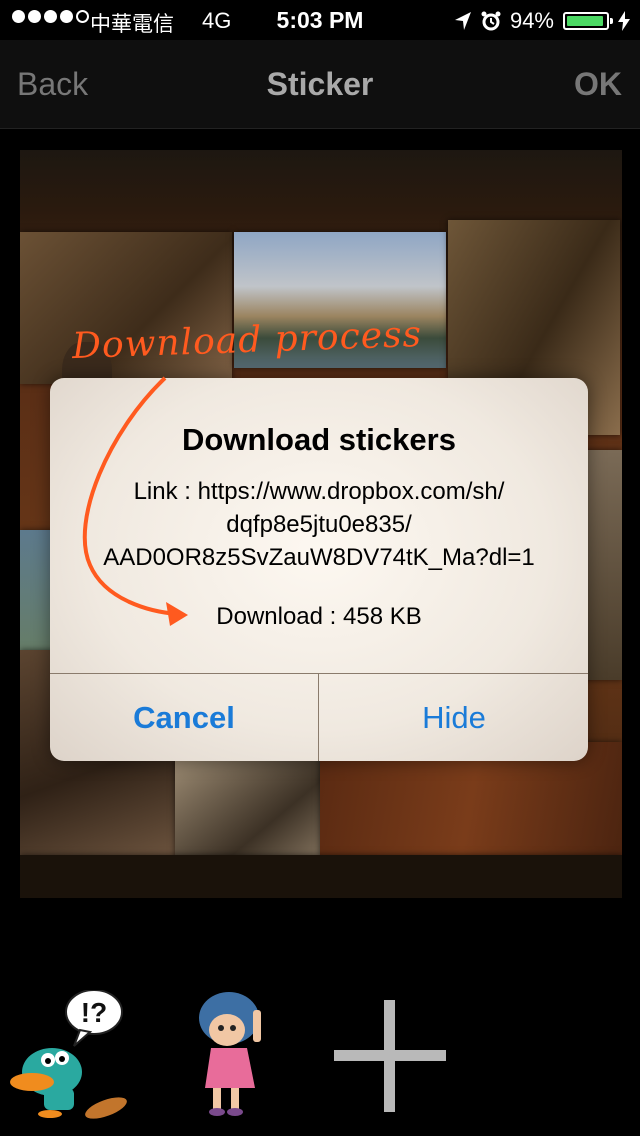  Describe the element at coordinates (320, 20) in the screenshot. I see `status-bar: 中華電信 4G 5:03 PM 94%` at that location.